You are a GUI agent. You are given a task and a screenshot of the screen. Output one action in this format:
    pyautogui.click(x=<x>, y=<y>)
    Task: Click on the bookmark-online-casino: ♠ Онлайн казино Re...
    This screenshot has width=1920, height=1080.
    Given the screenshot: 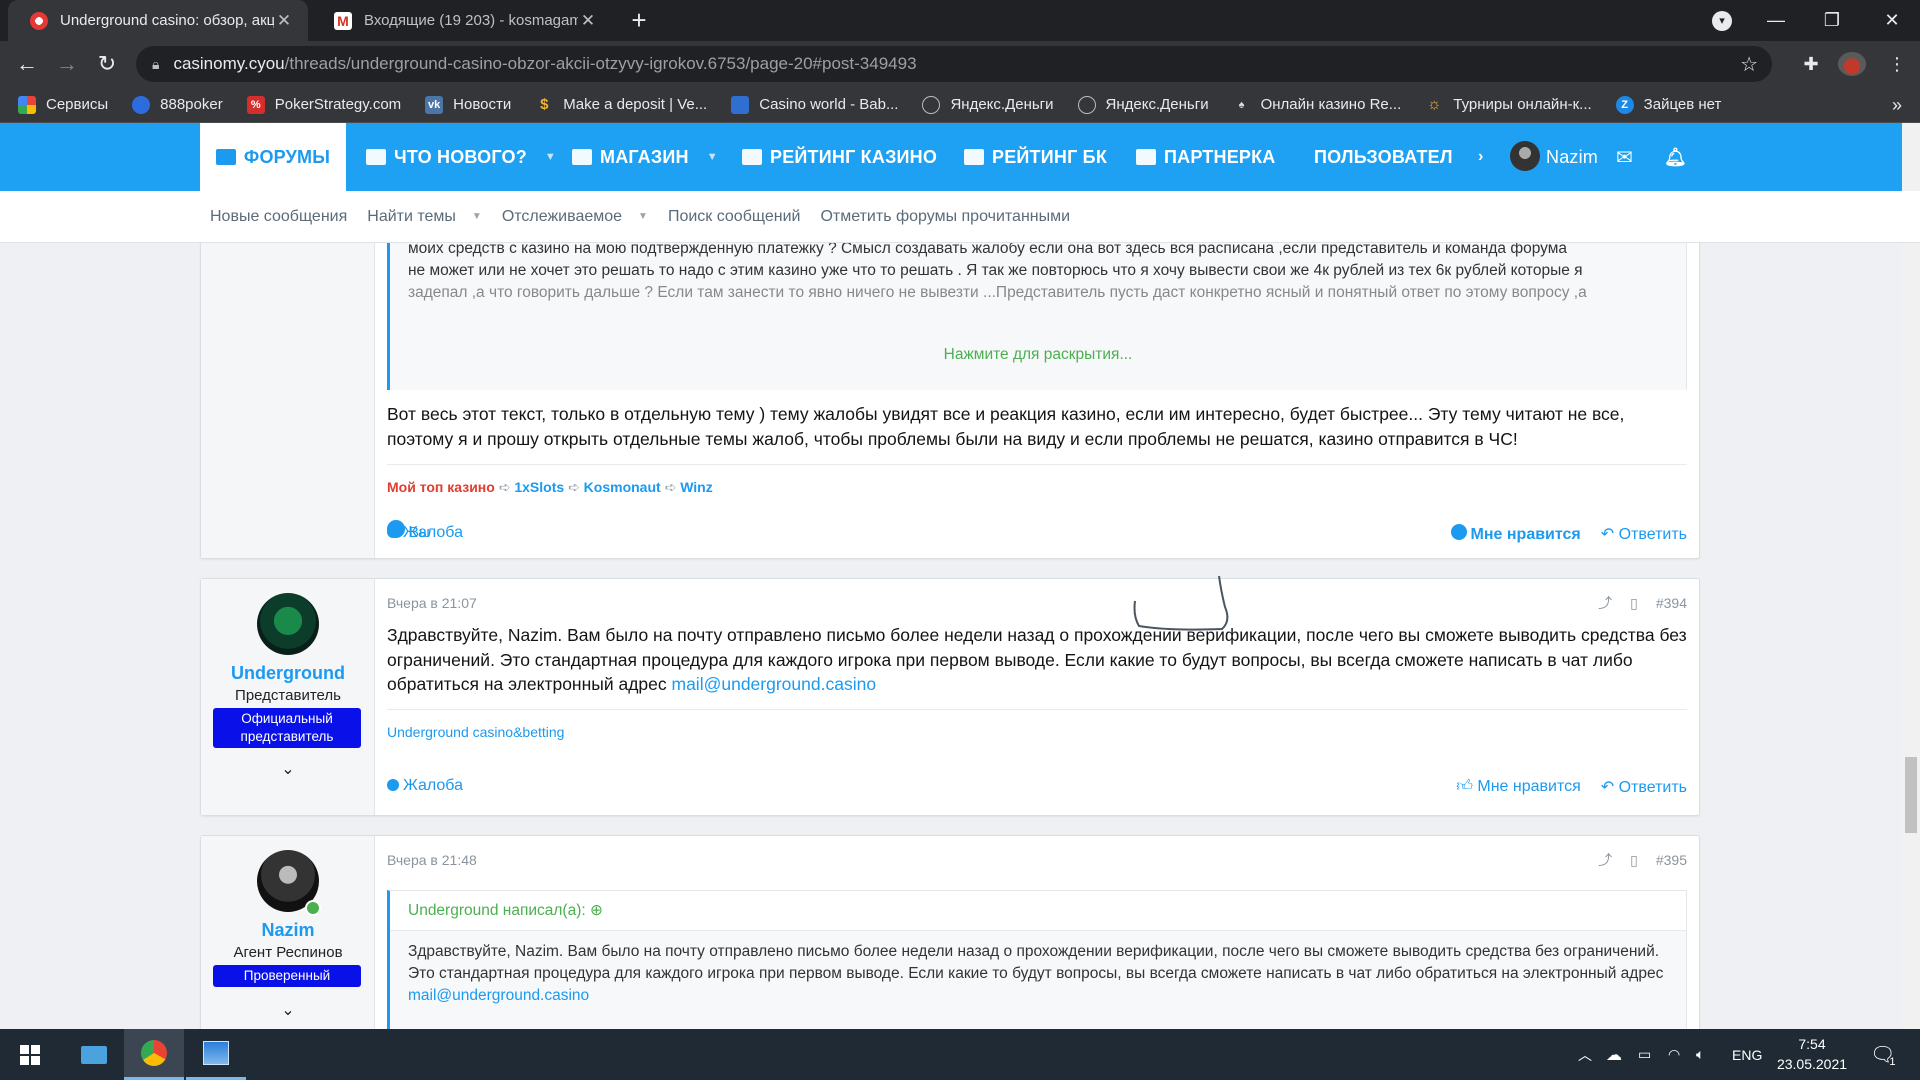 What is the action you would take?
    pyautogui.click(x=1317, y=105)
    